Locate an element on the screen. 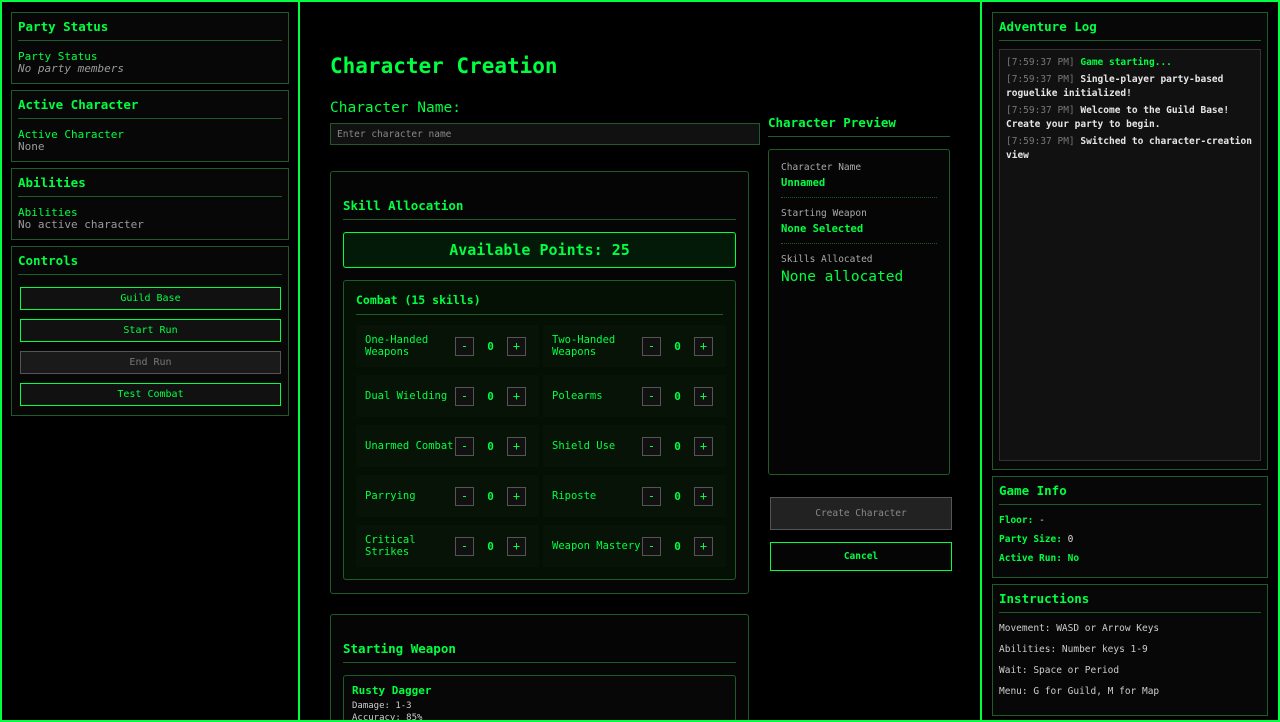 This screenshot has width=1280, height=722. decrease-parrying-button: - is located at coordinates (464, 496).